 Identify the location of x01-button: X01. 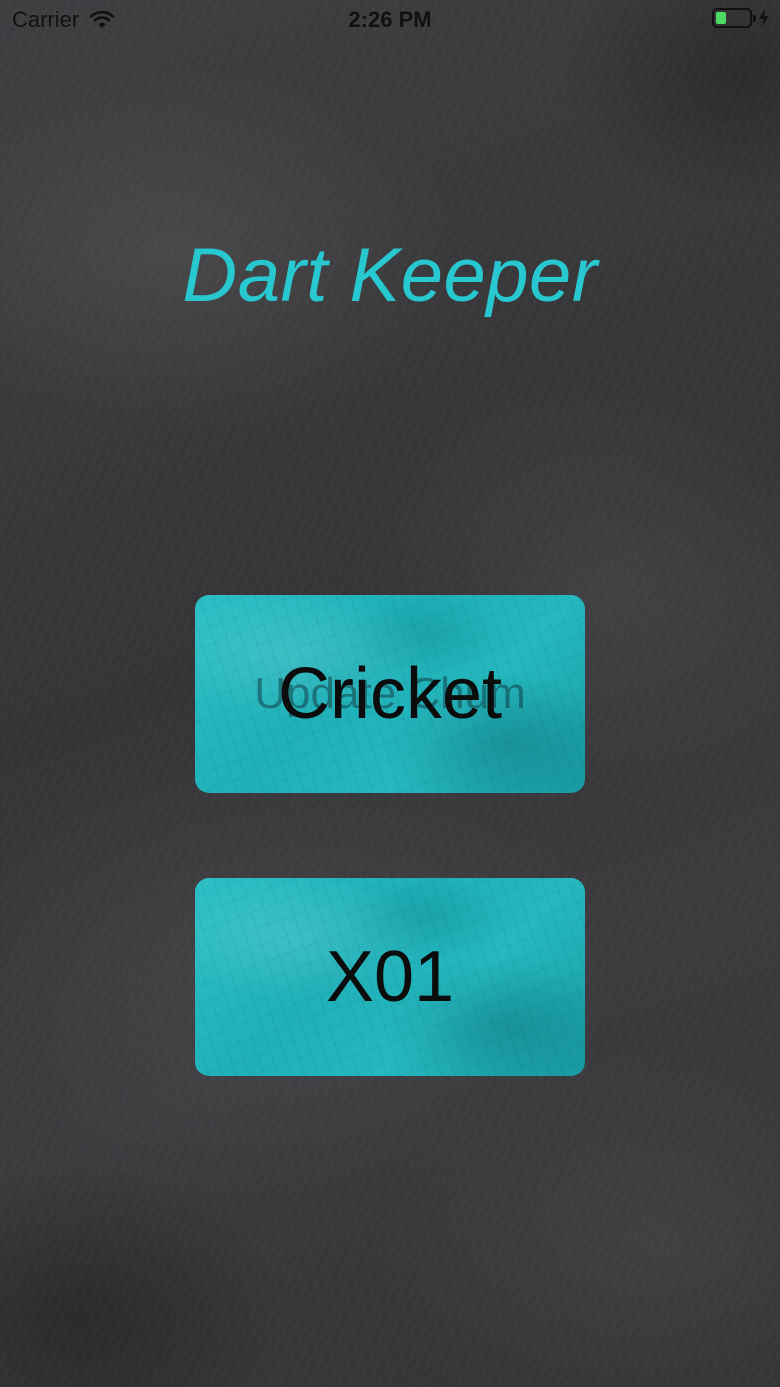
(390, 977).